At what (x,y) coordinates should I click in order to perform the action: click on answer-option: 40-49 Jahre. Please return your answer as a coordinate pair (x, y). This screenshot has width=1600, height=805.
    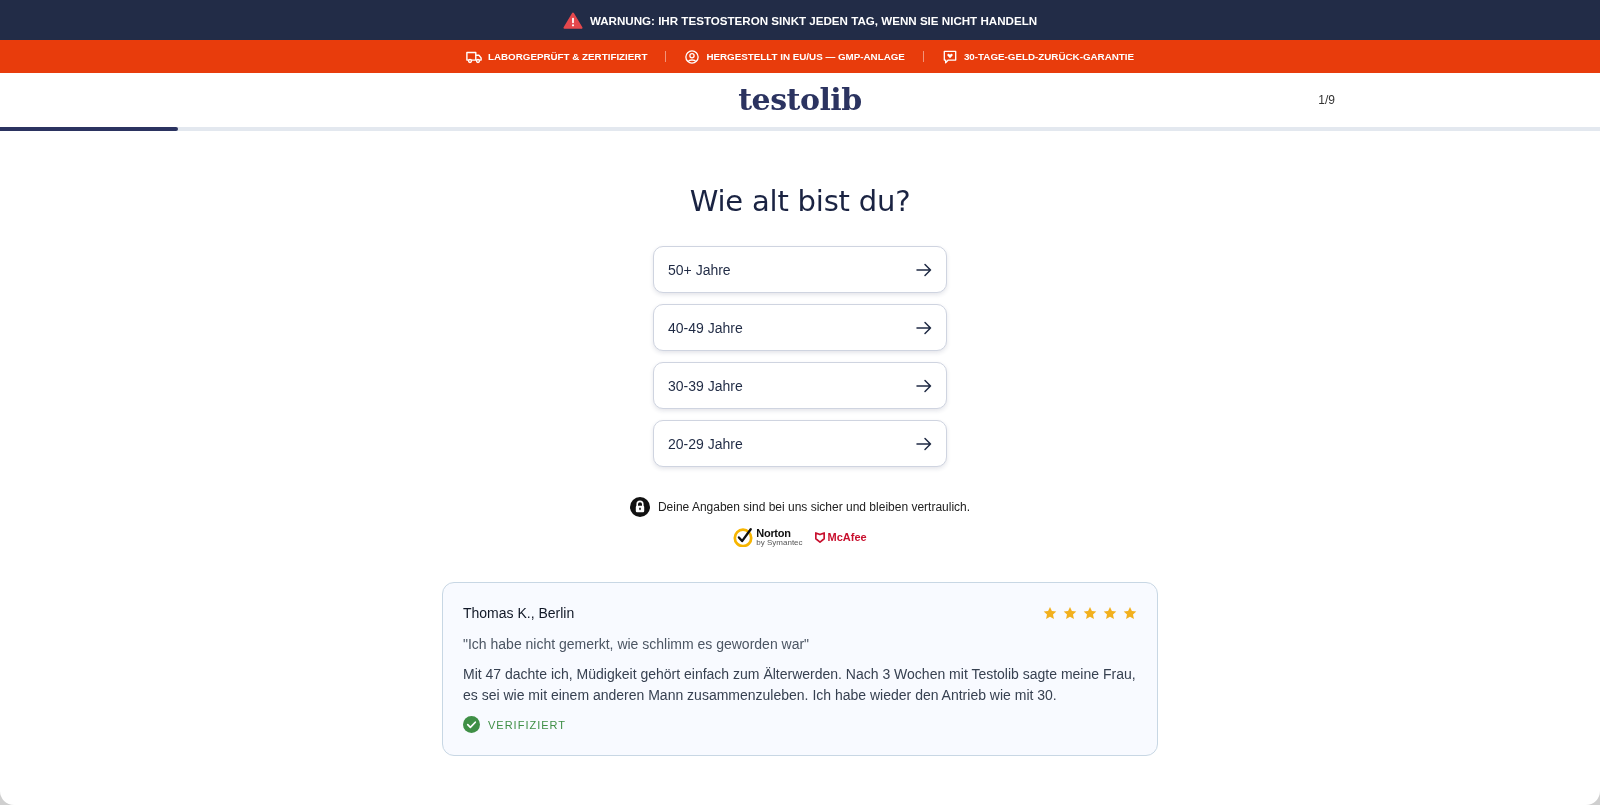
    Looking at the image, I should click on (800, 327).